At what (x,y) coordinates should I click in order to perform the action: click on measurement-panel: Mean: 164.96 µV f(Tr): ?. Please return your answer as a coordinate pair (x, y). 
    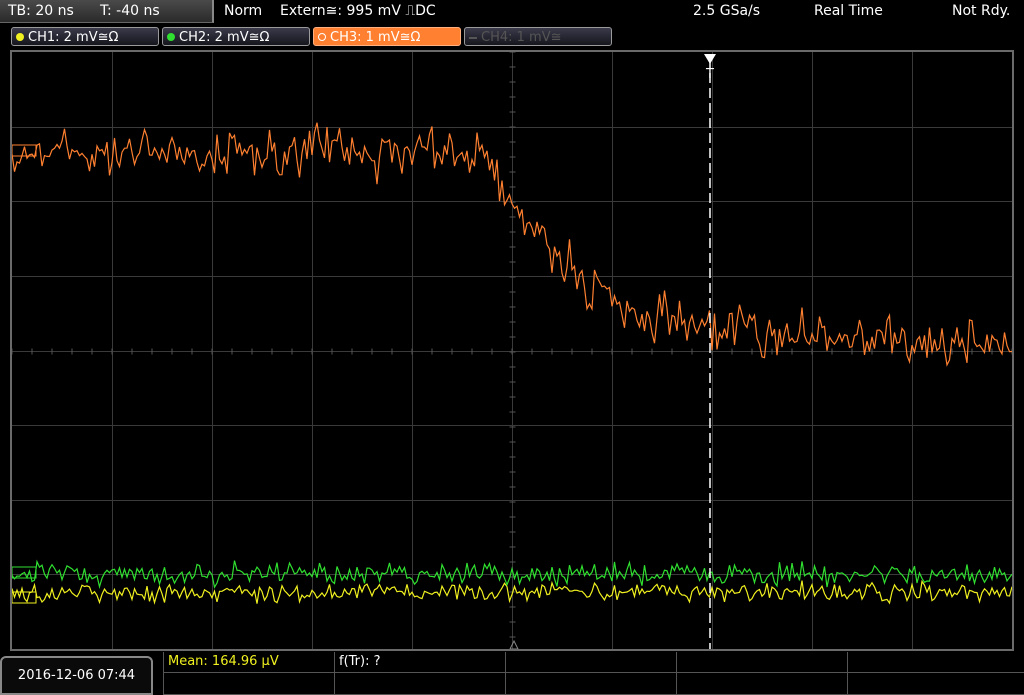
    Looking at the image, I should click on (593, 673).